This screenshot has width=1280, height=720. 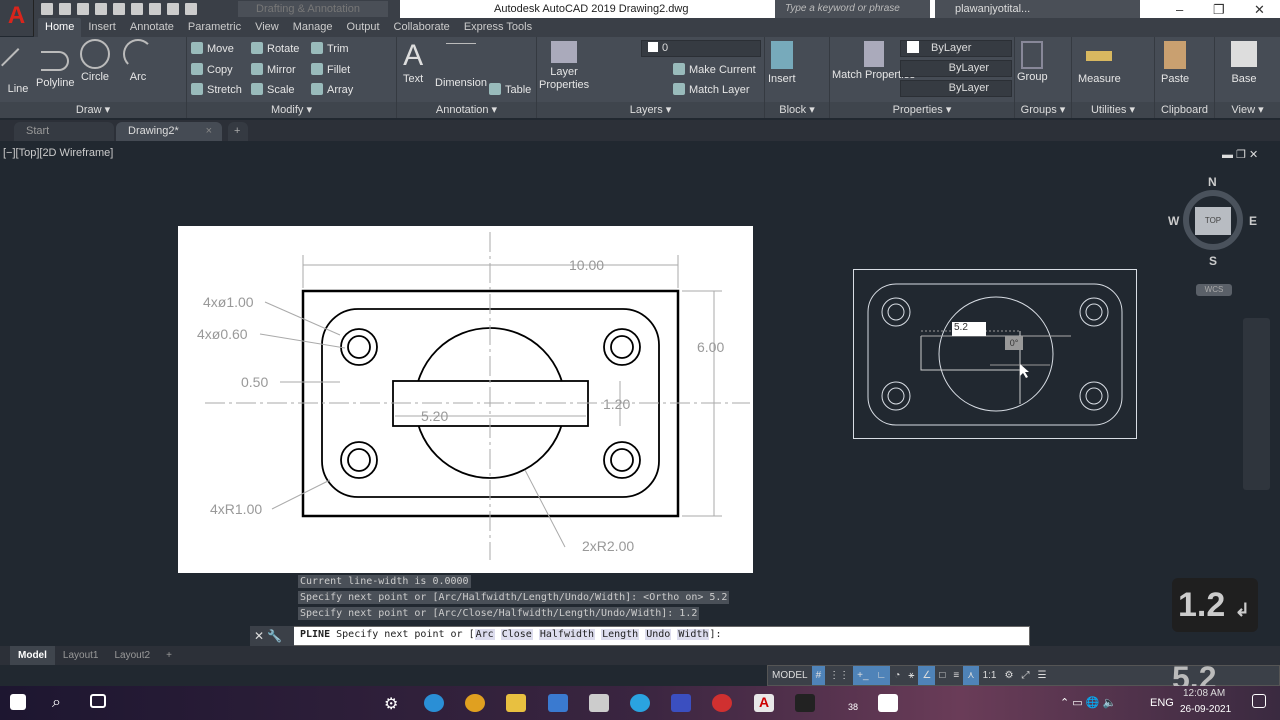 What do you see at coordinates (332, 89) in the screenshot?
I see `array-button: Array` at bounding box center [332, 89].